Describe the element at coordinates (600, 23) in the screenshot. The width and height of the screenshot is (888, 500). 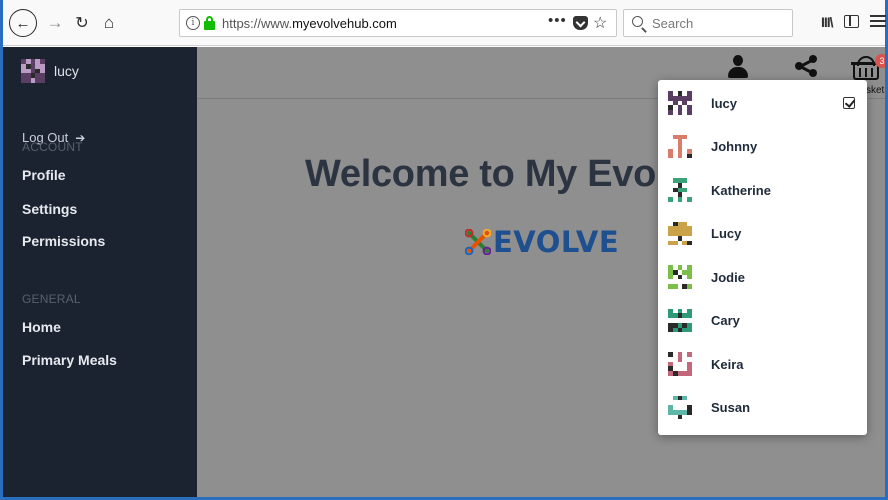
I see `bookmark-star-icon: ☆` at that location.